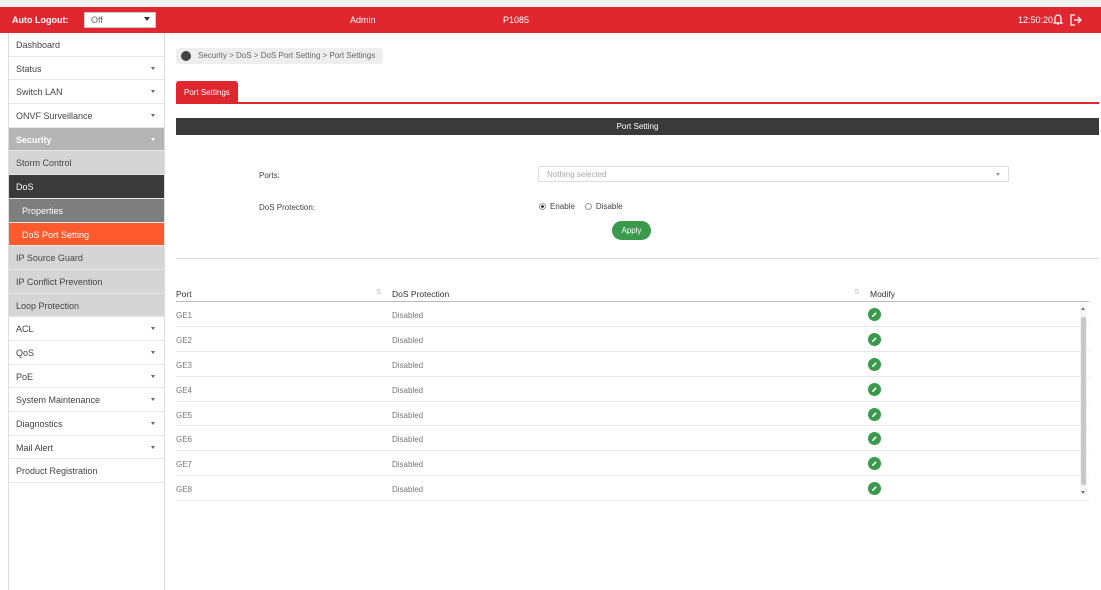 This screenshot has width=1101, height=590. Describe the element at coordinates (562, 206) in the screenshot. I see `enable-label: Enable` at that location.